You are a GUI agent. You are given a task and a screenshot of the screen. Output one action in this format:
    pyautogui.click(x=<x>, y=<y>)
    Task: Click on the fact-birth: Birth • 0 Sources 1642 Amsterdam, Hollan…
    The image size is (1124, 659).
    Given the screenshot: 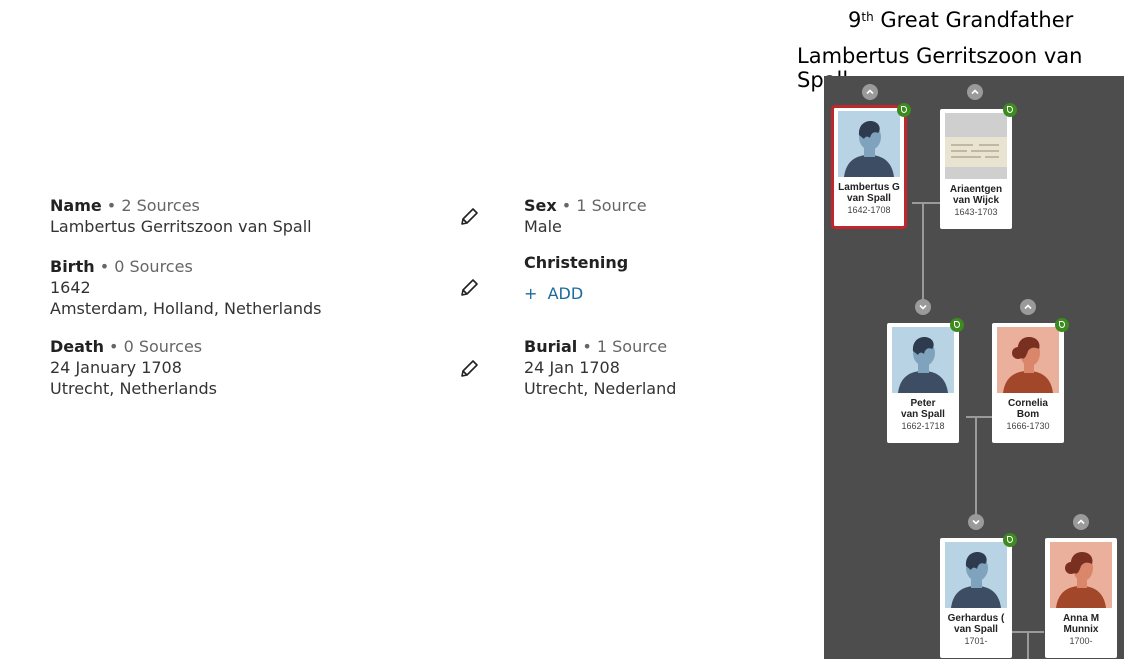 What is the action you would take?
    pyautogui.click(x=186, y=287)
    